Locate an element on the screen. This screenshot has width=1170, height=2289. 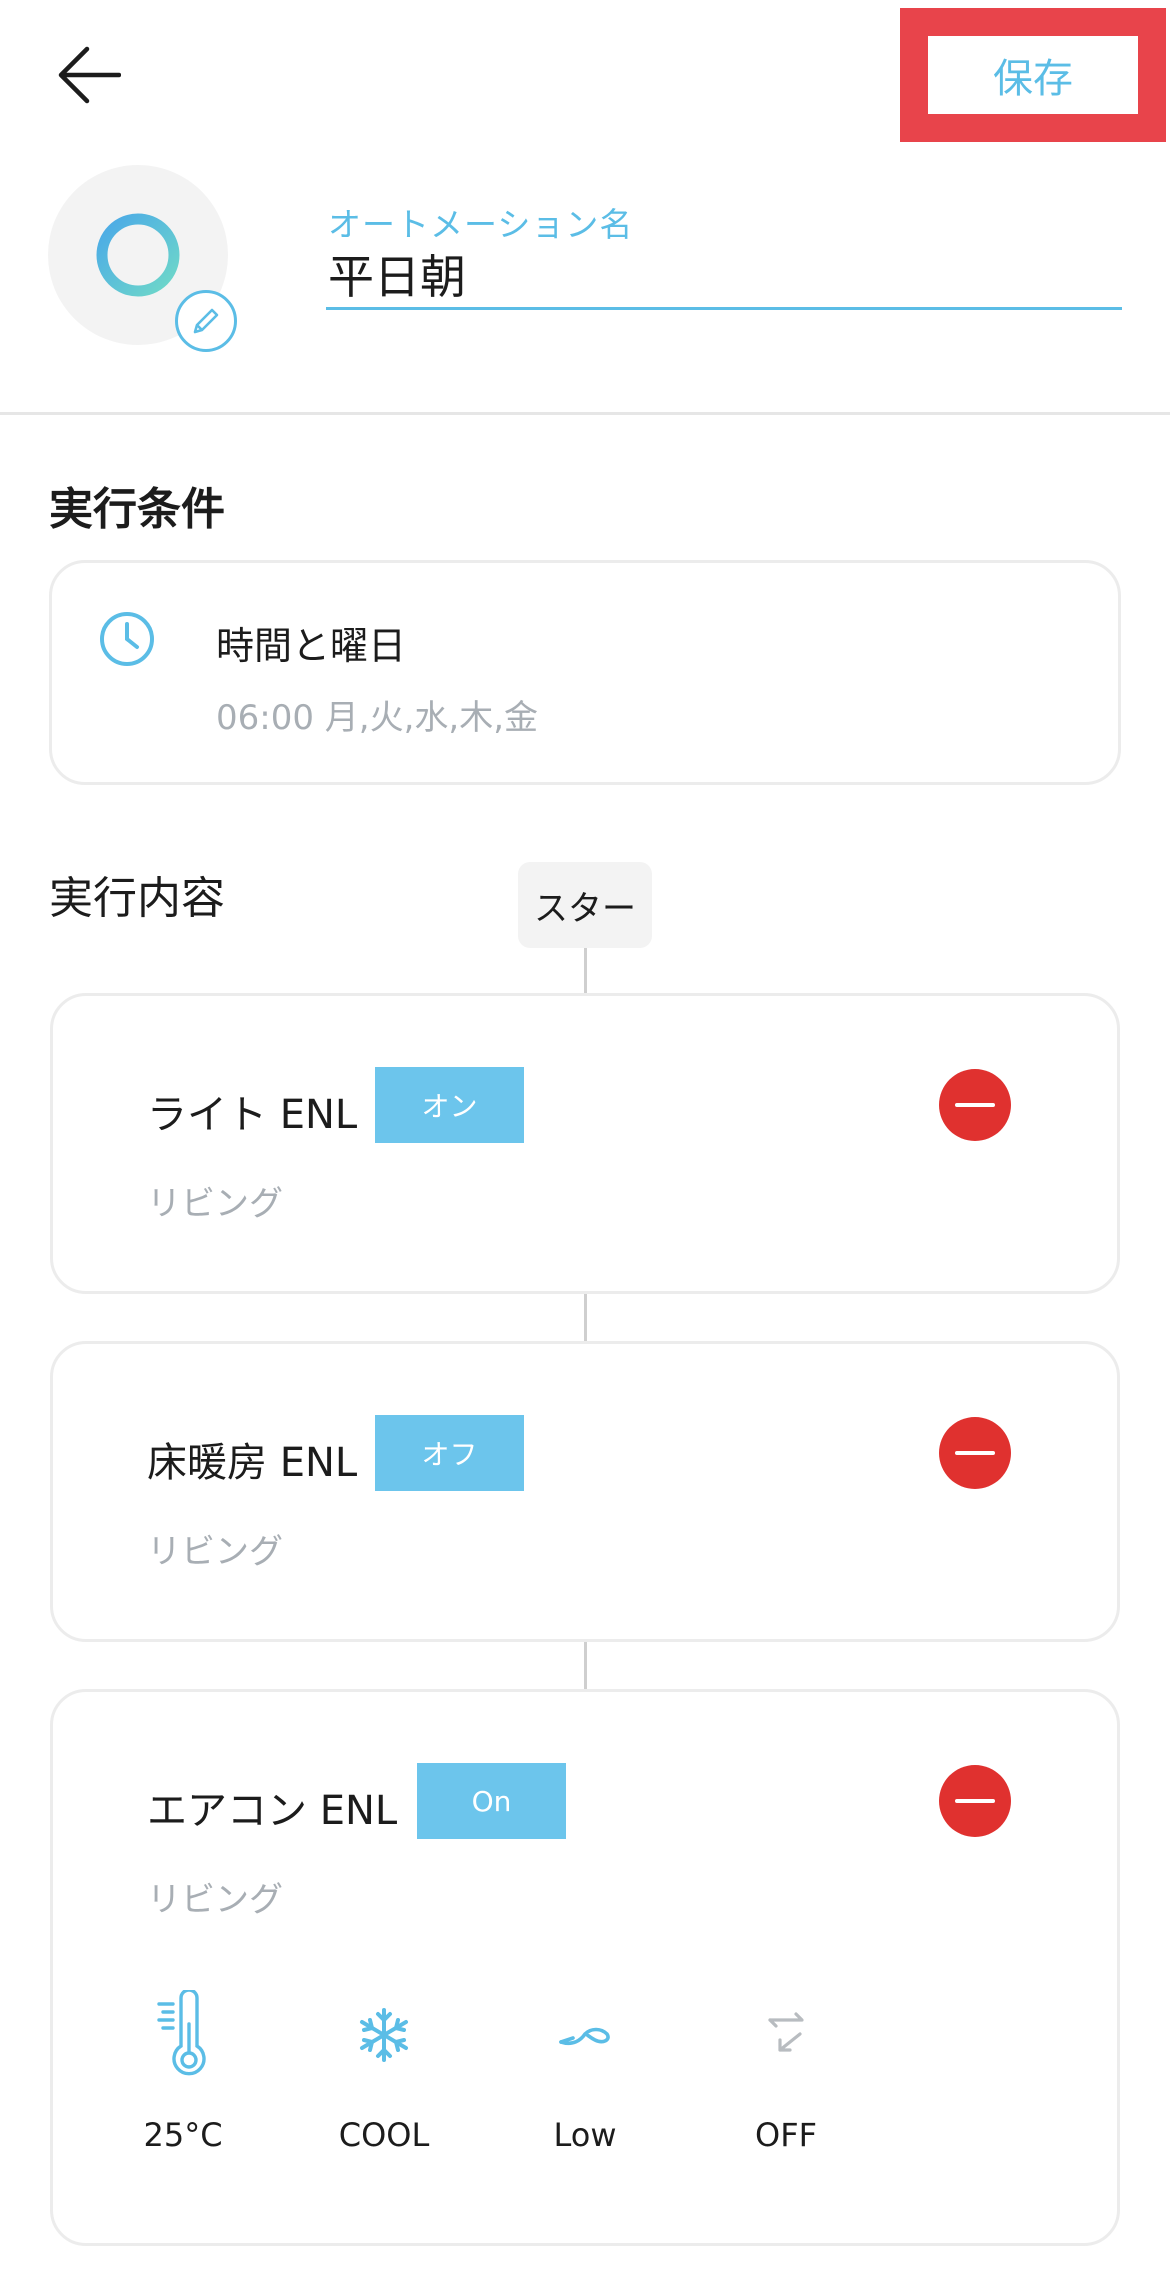
conditions-title: 実行条件 is located at coordinates (137, 509).